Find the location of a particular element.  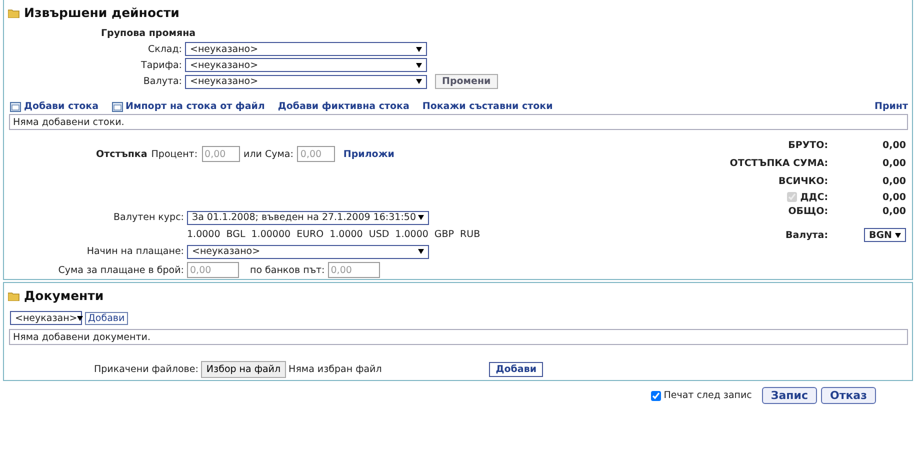

total-label: ВСИЧКО: is located at coordinates (803, 181).